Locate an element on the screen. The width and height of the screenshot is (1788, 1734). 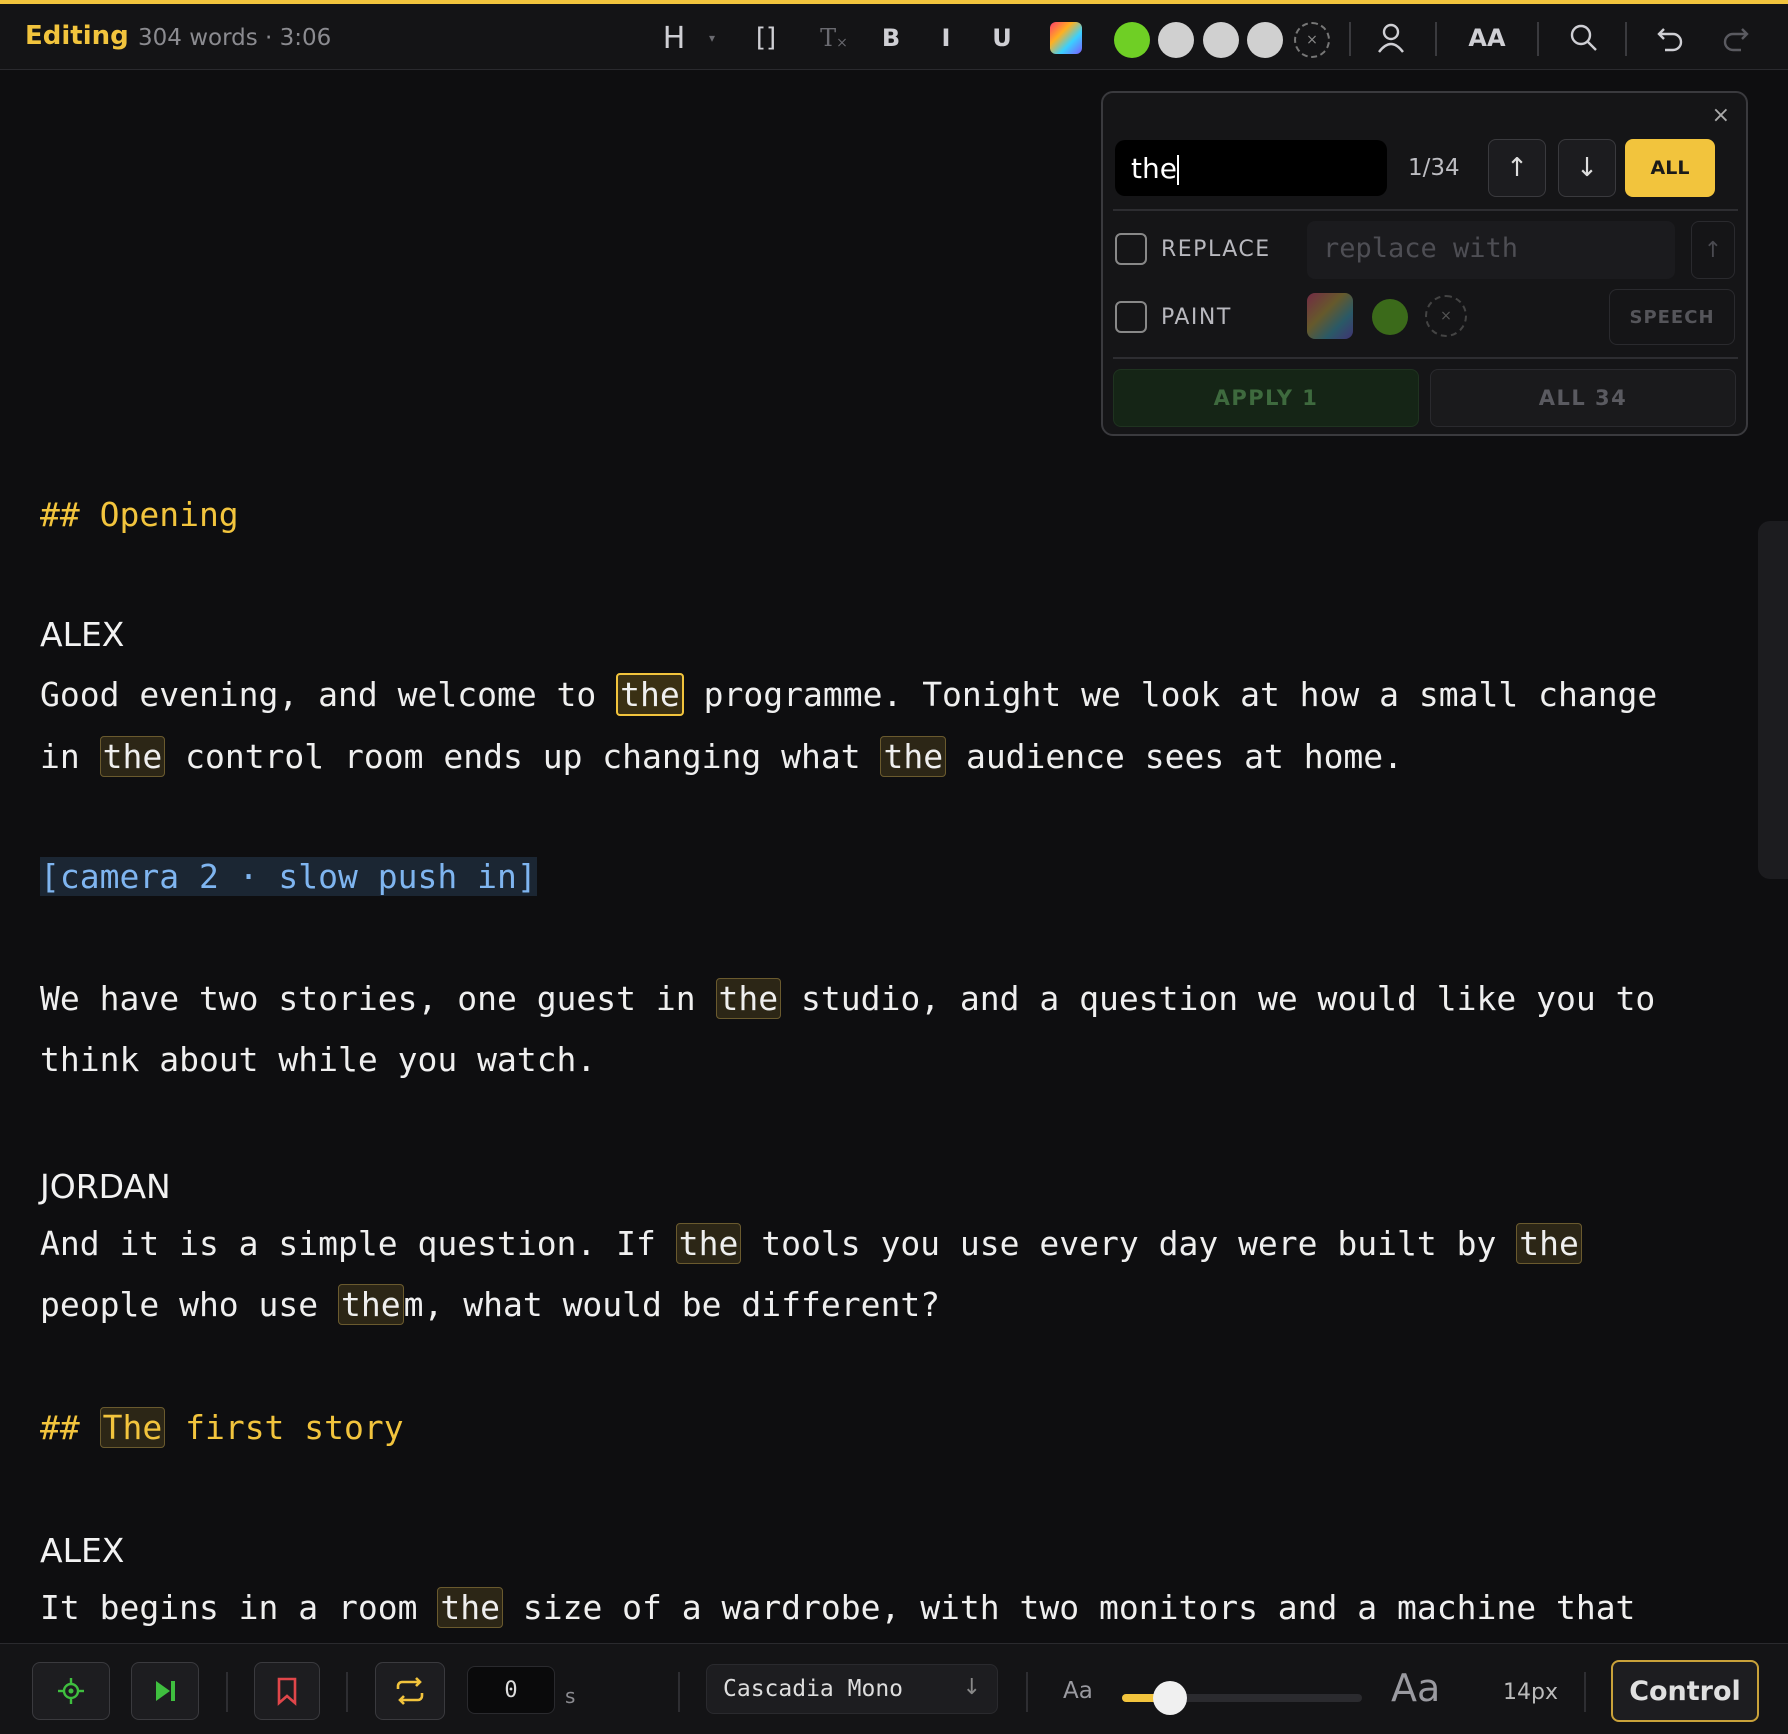
redo-button is located at coordinates (1736, 38).